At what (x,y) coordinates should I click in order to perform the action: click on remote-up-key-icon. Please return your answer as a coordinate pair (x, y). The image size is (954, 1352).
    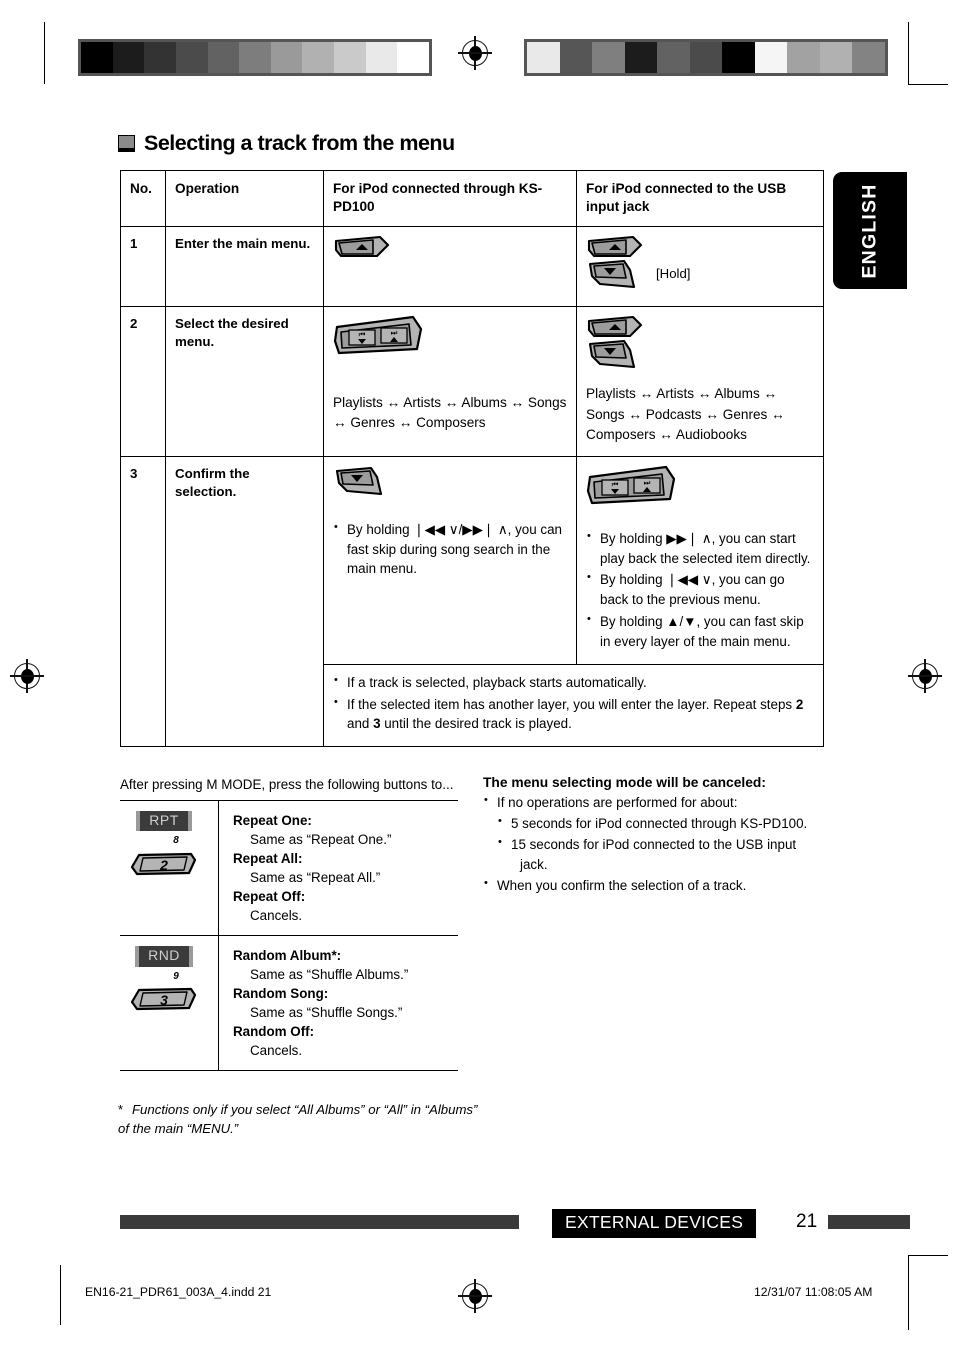
    Looking at the image, I should click on (362, 248).